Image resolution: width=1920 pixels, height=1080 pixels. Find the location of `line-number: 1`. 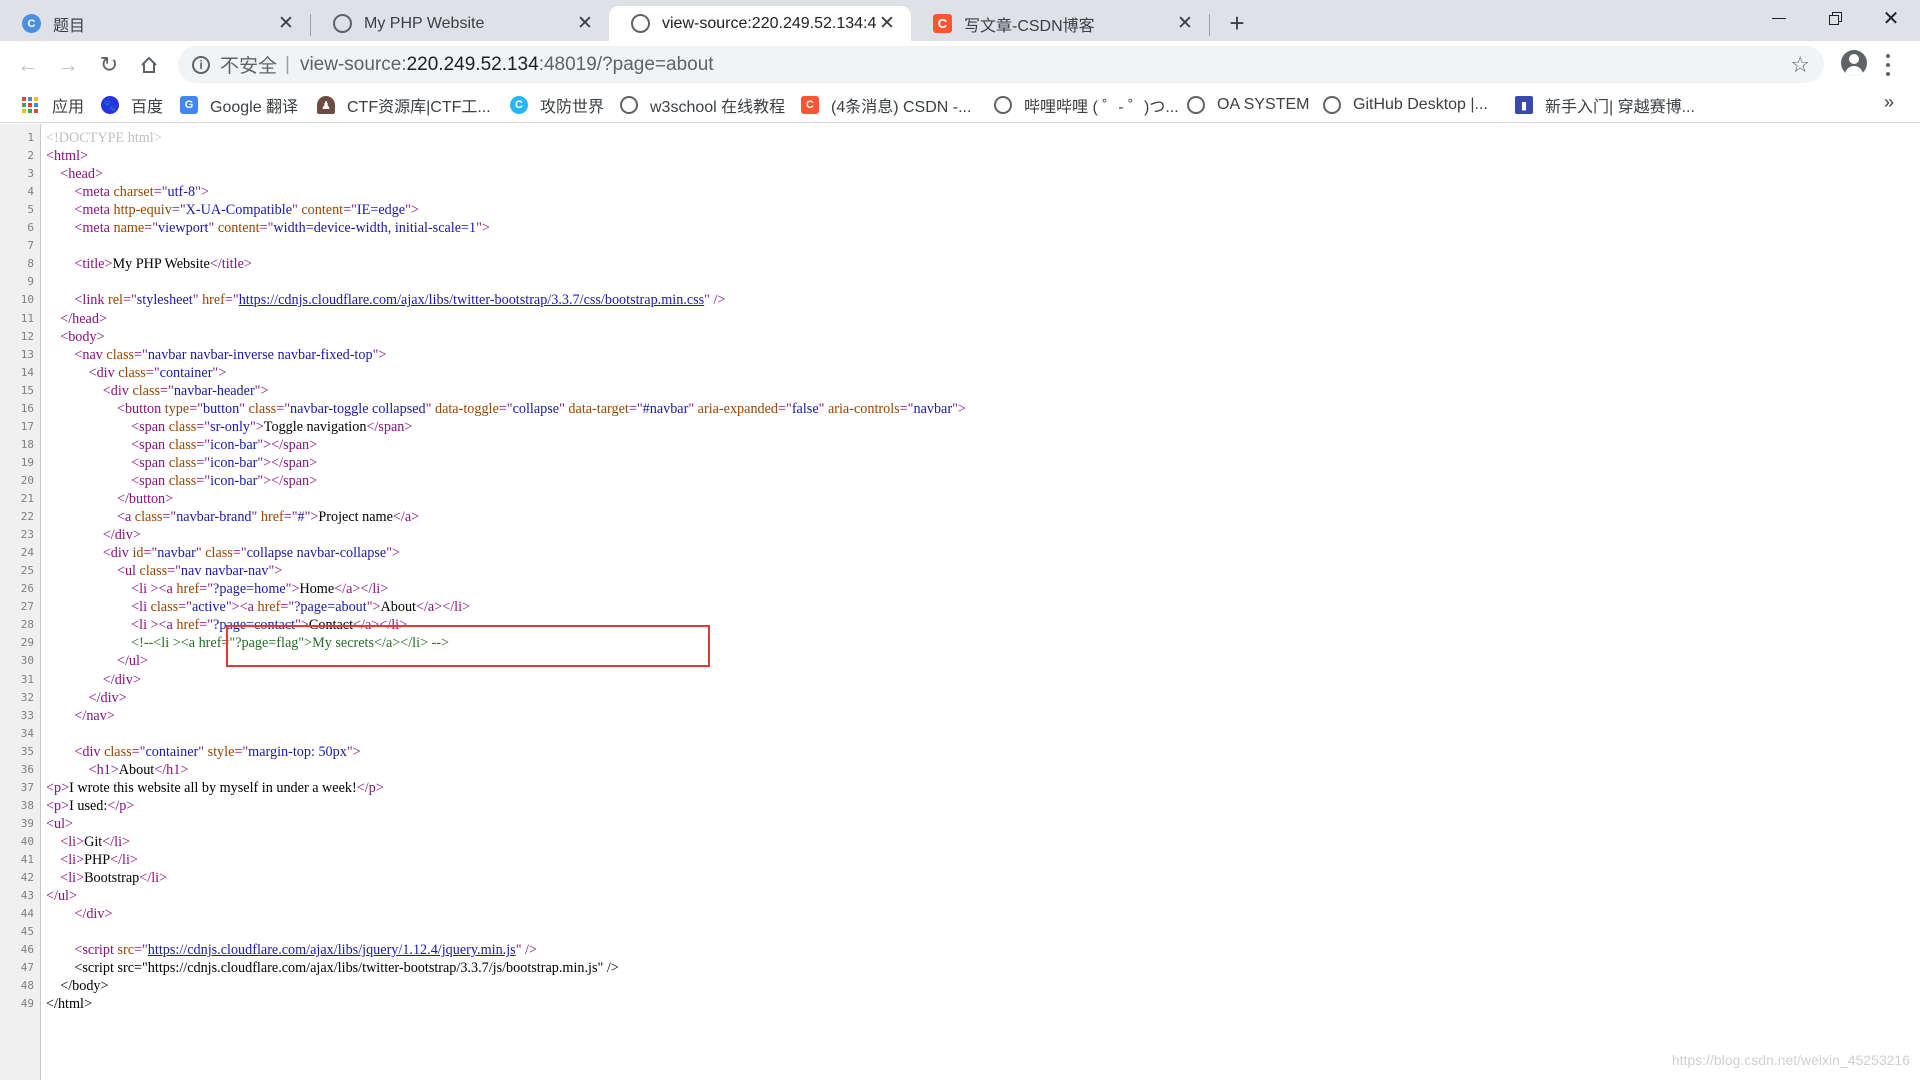

line-number: 1 is located at coordinates (30, 137).